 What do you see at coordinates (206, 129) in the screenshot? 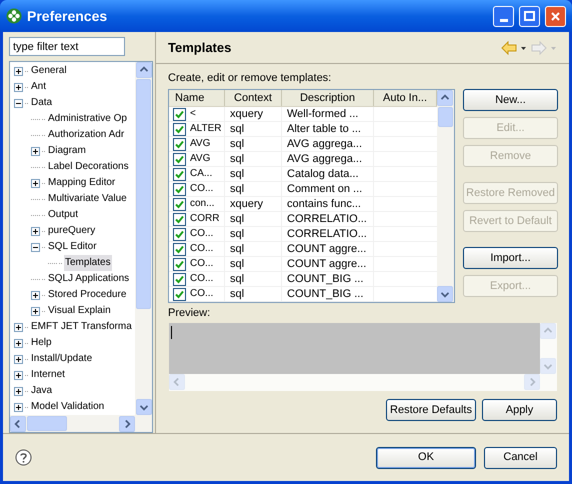
I see `table-cell: ALTER` at bounding box center [206, 129].